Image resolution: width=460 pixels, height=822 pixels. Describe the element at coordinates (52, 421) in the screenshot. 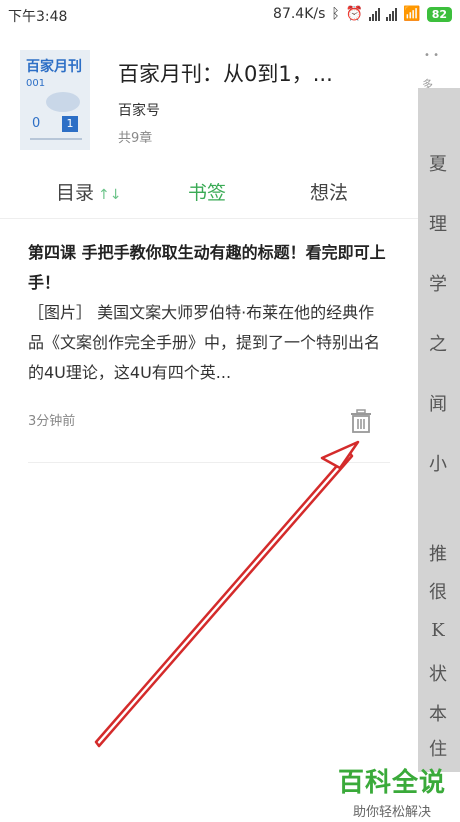

I see `bookmark-time: 3分钟前` at that location.